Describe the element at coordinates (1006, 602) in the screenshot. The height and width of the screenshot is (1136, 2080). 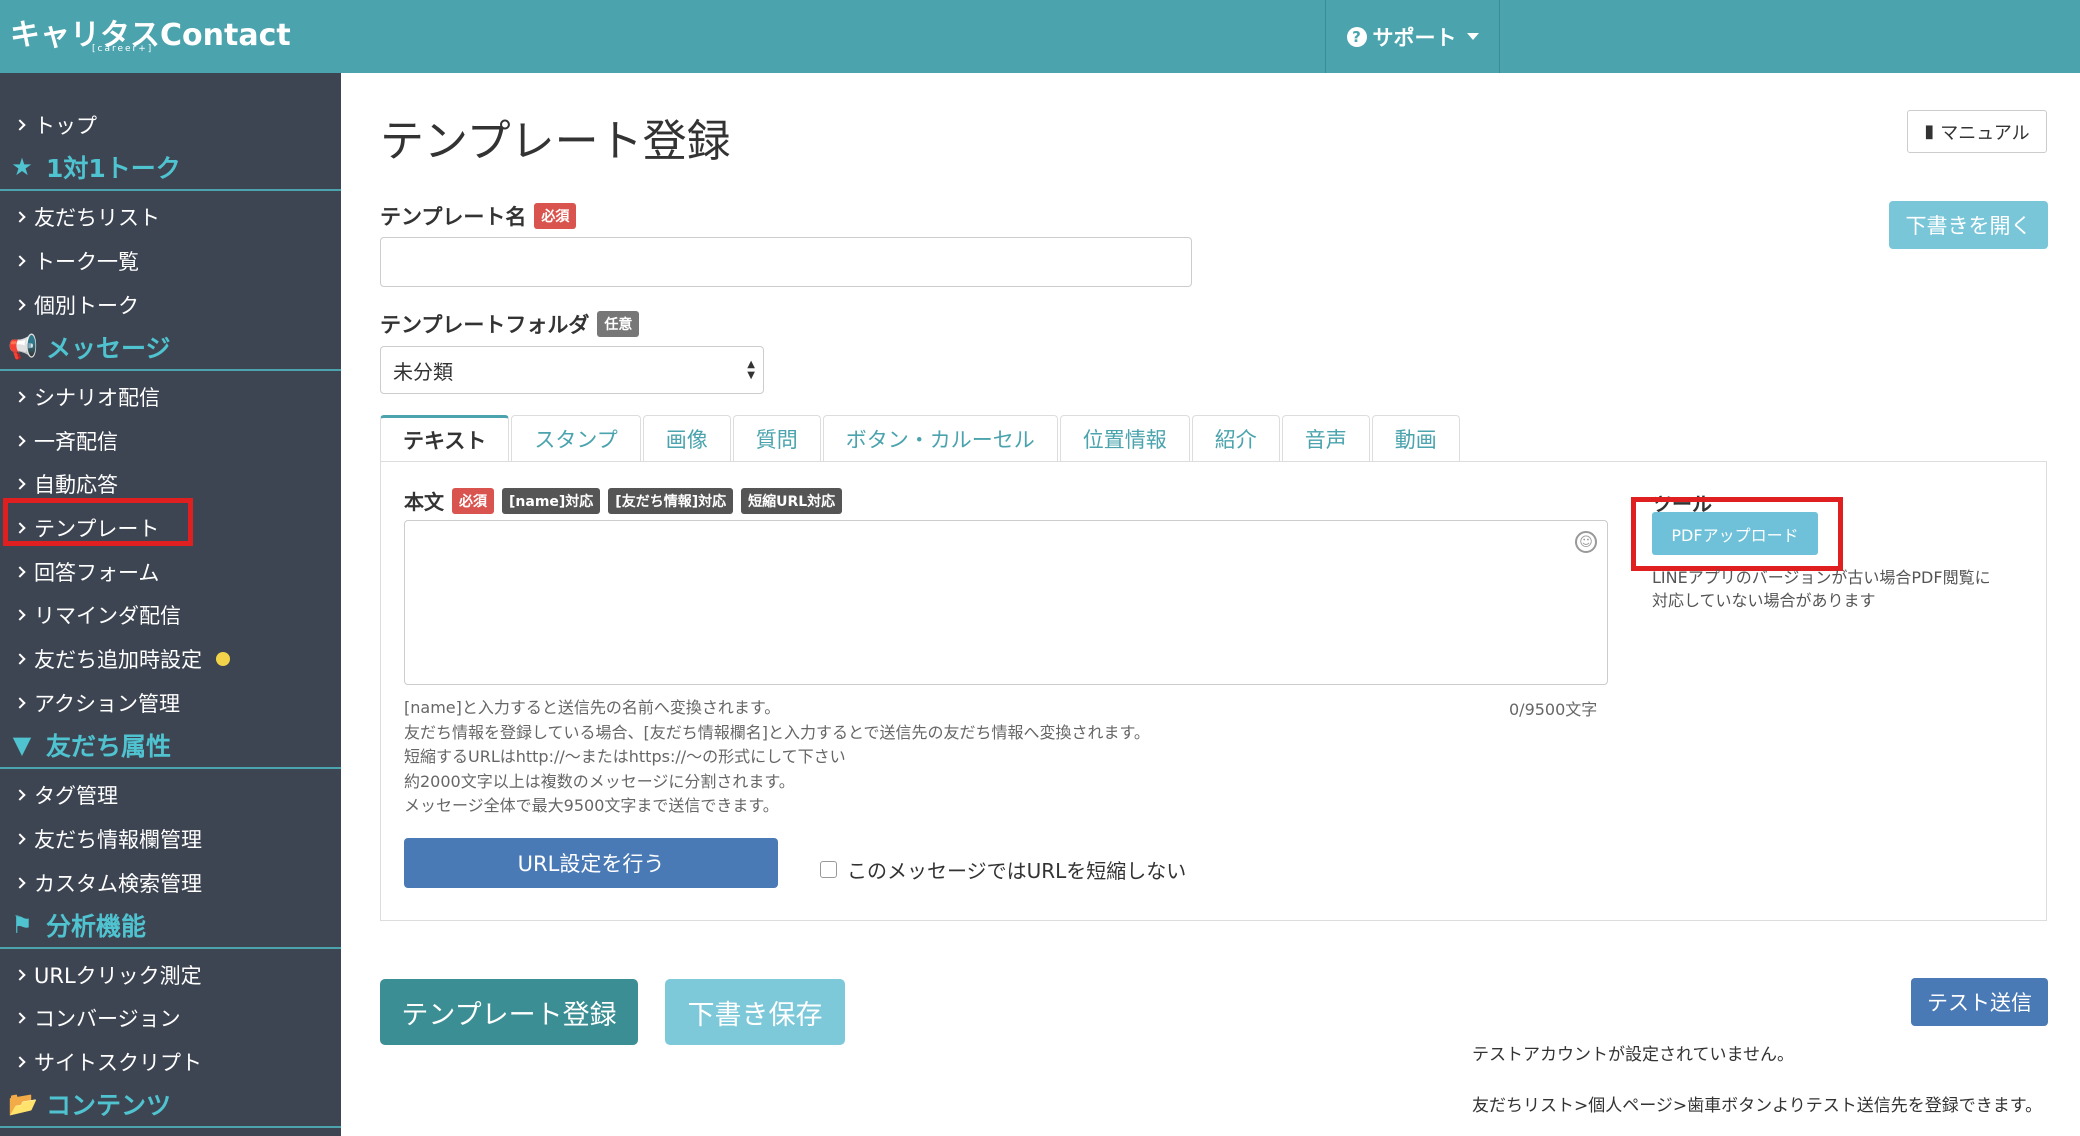
I see `message-body-textarea: ☺` at that location.